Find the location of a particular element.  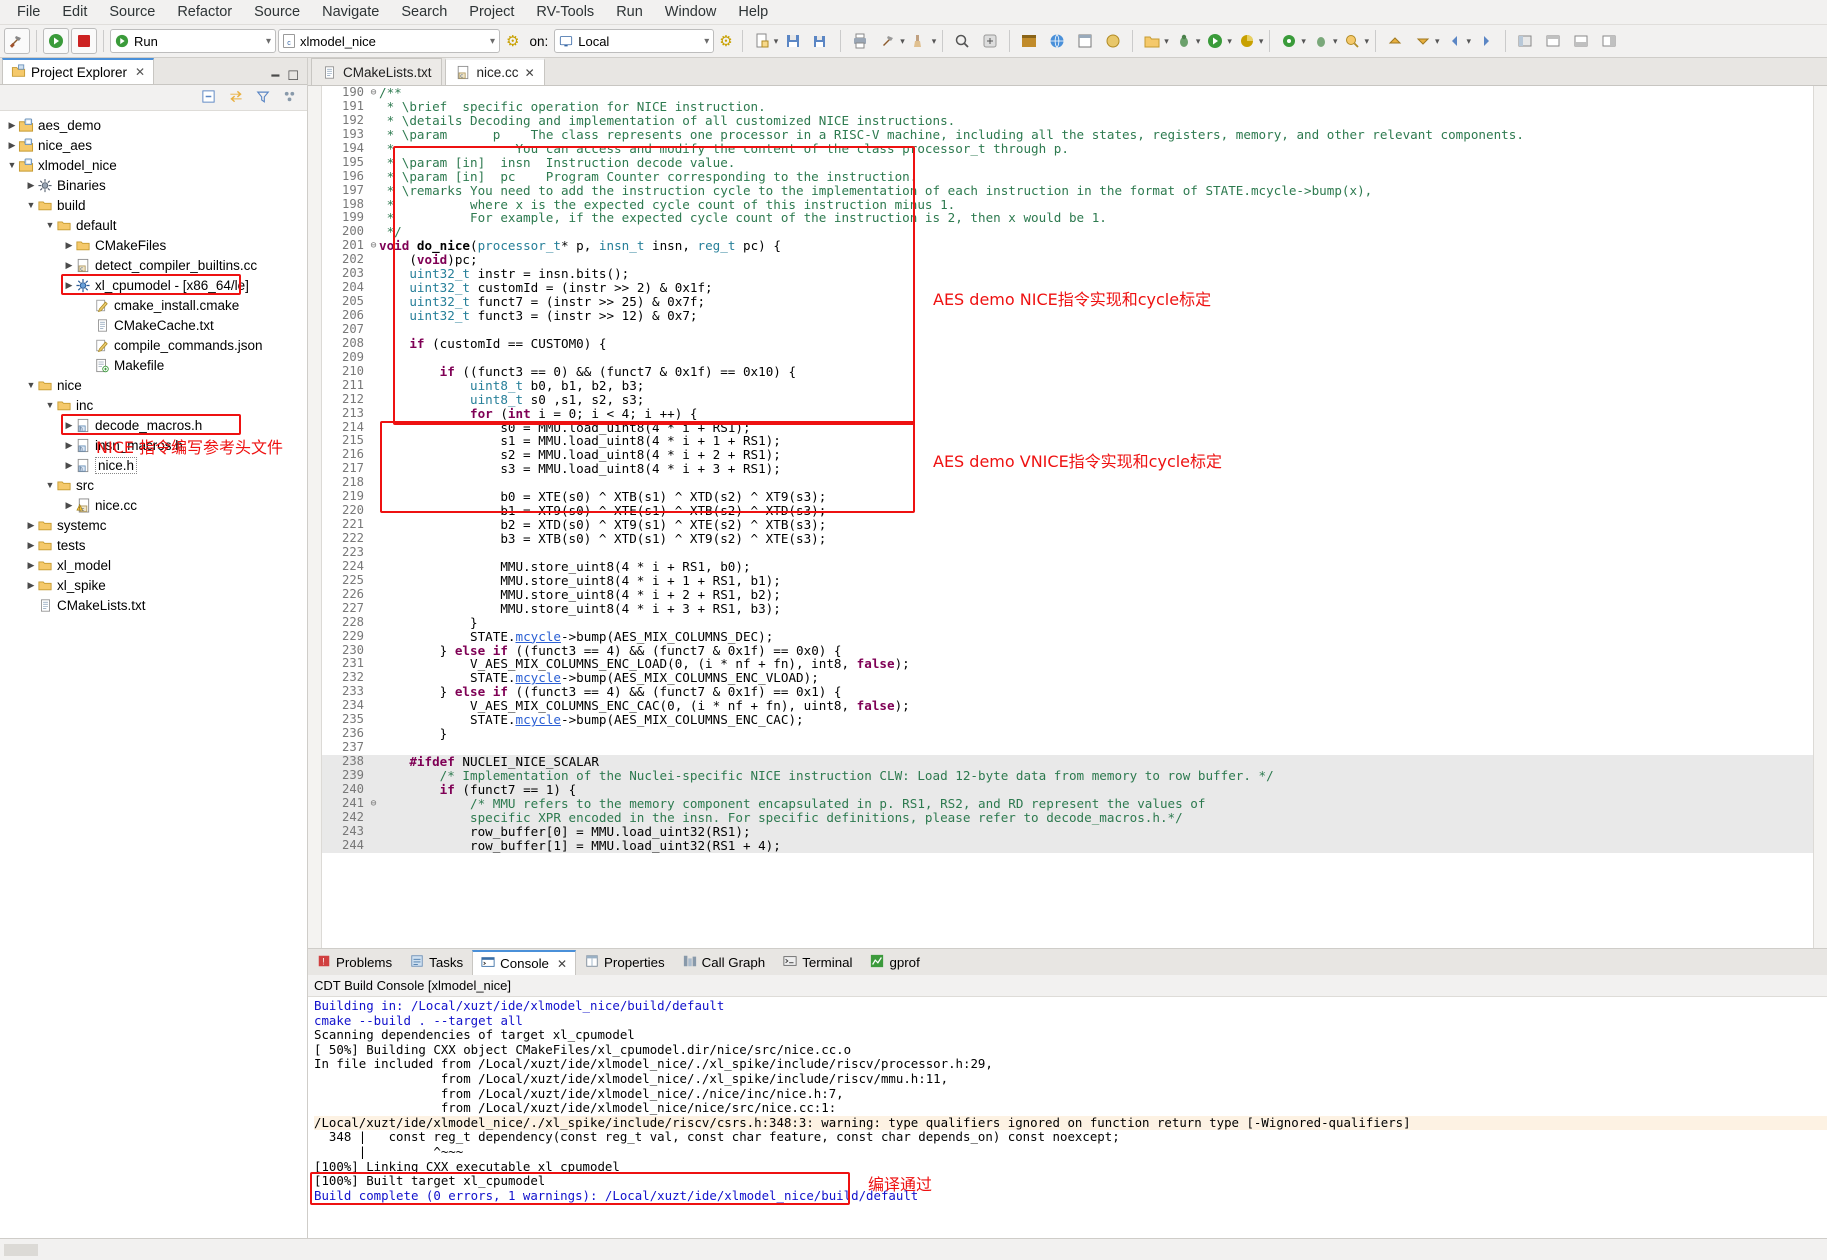

stop-icon is located at coordinates (84, 41).